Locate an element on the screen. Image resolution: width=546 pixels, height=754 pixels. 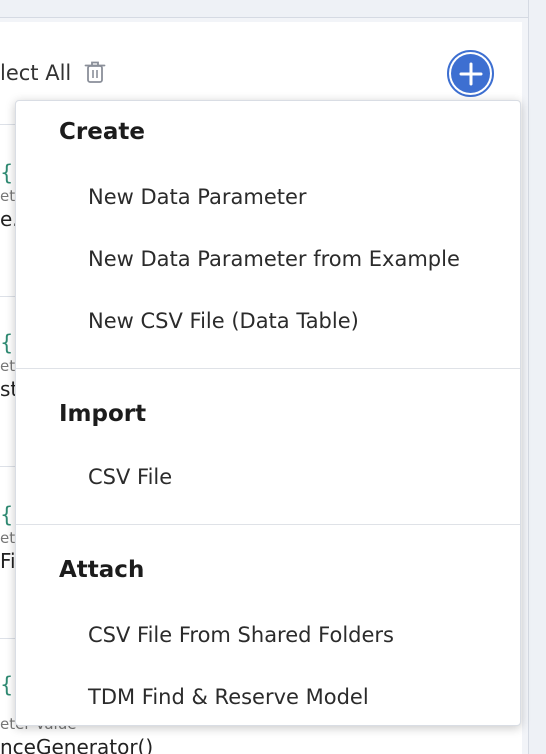
menu-item-new-csv-file: New CSV File (Data Table) is located at coordinates (276, 321).